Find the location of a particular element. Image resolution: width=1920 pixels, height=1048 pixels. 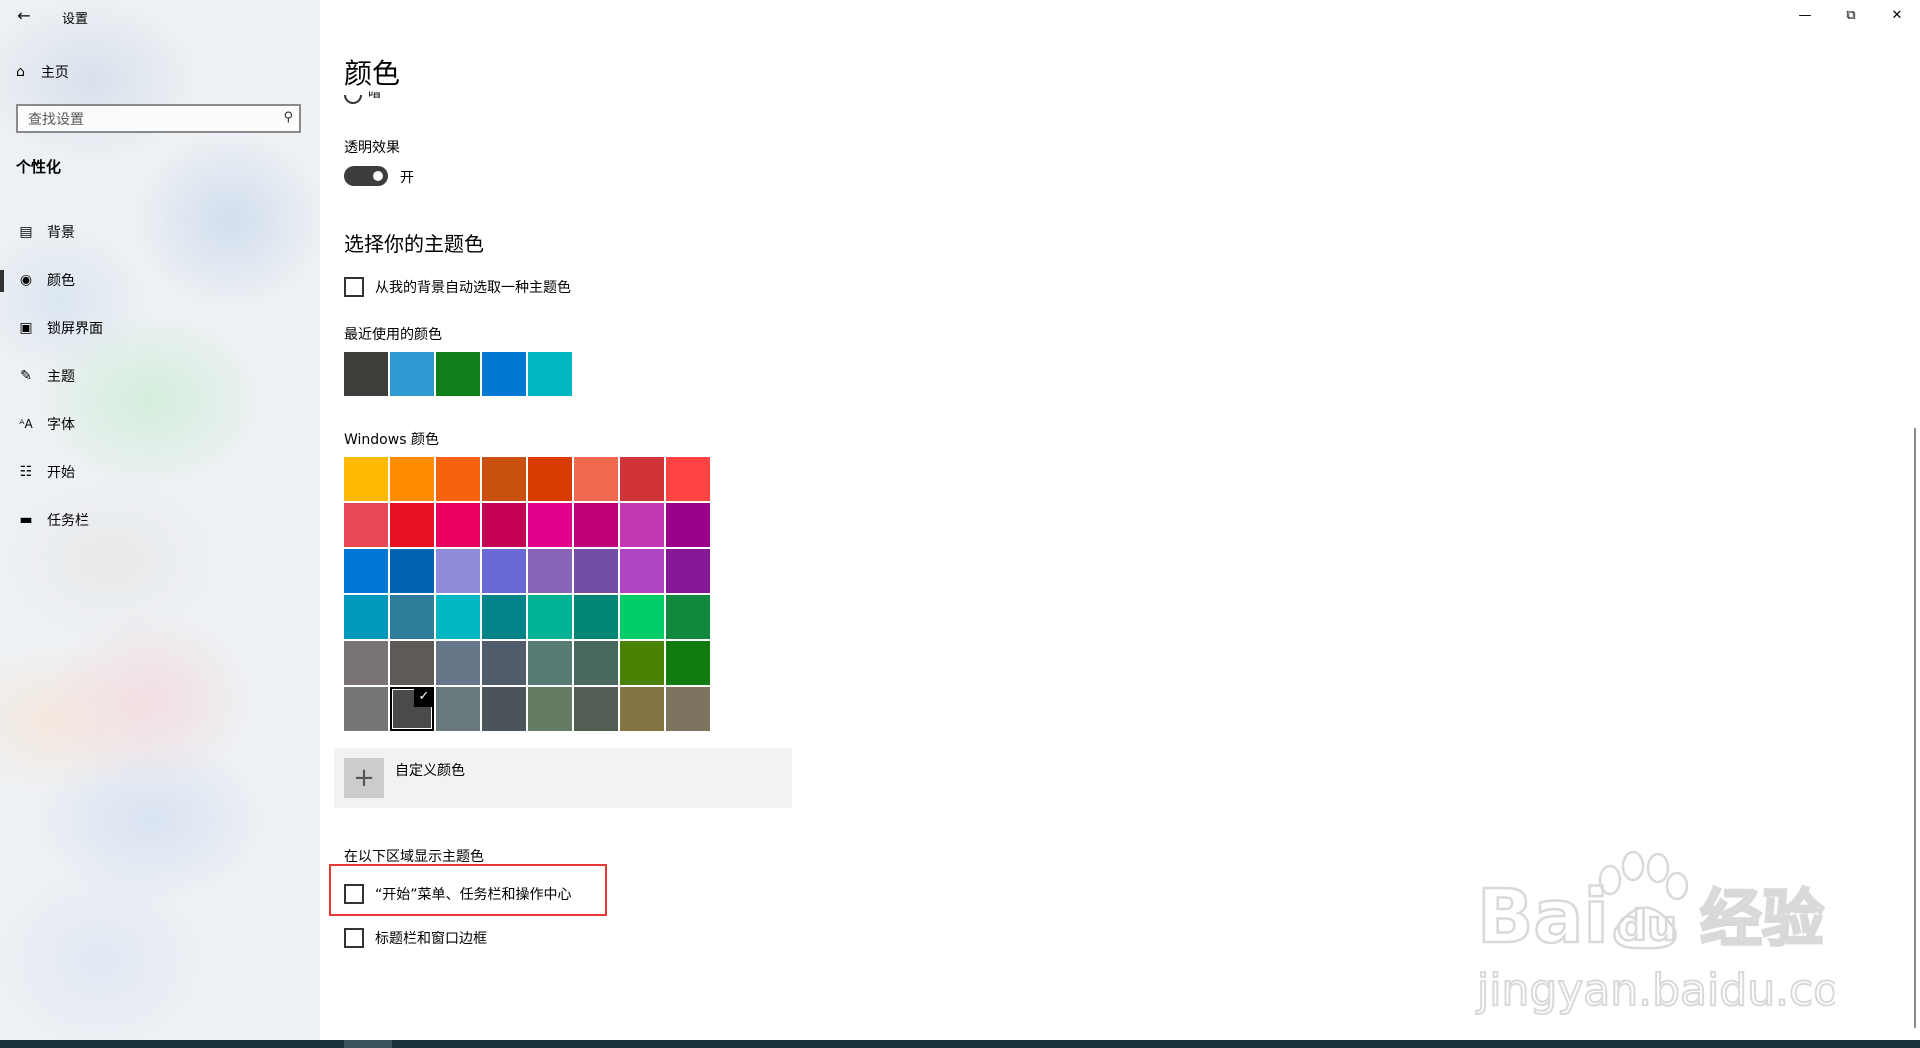

title-bar-checkbox is located at coordinates (354, 938).